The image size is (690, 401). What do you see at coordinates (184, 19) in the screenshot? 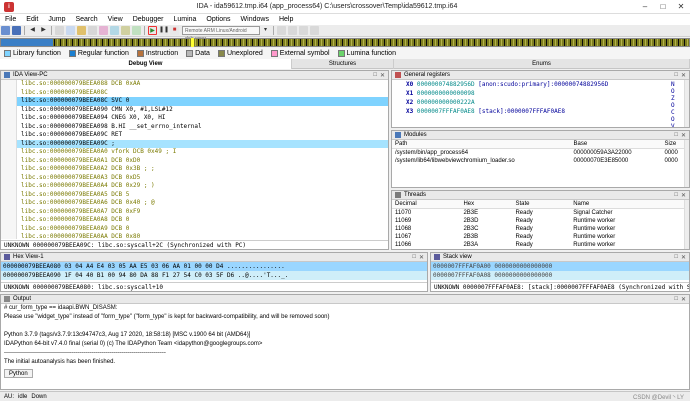
I see `menu-lumina: Lumina` at bounding box center [184, 19].